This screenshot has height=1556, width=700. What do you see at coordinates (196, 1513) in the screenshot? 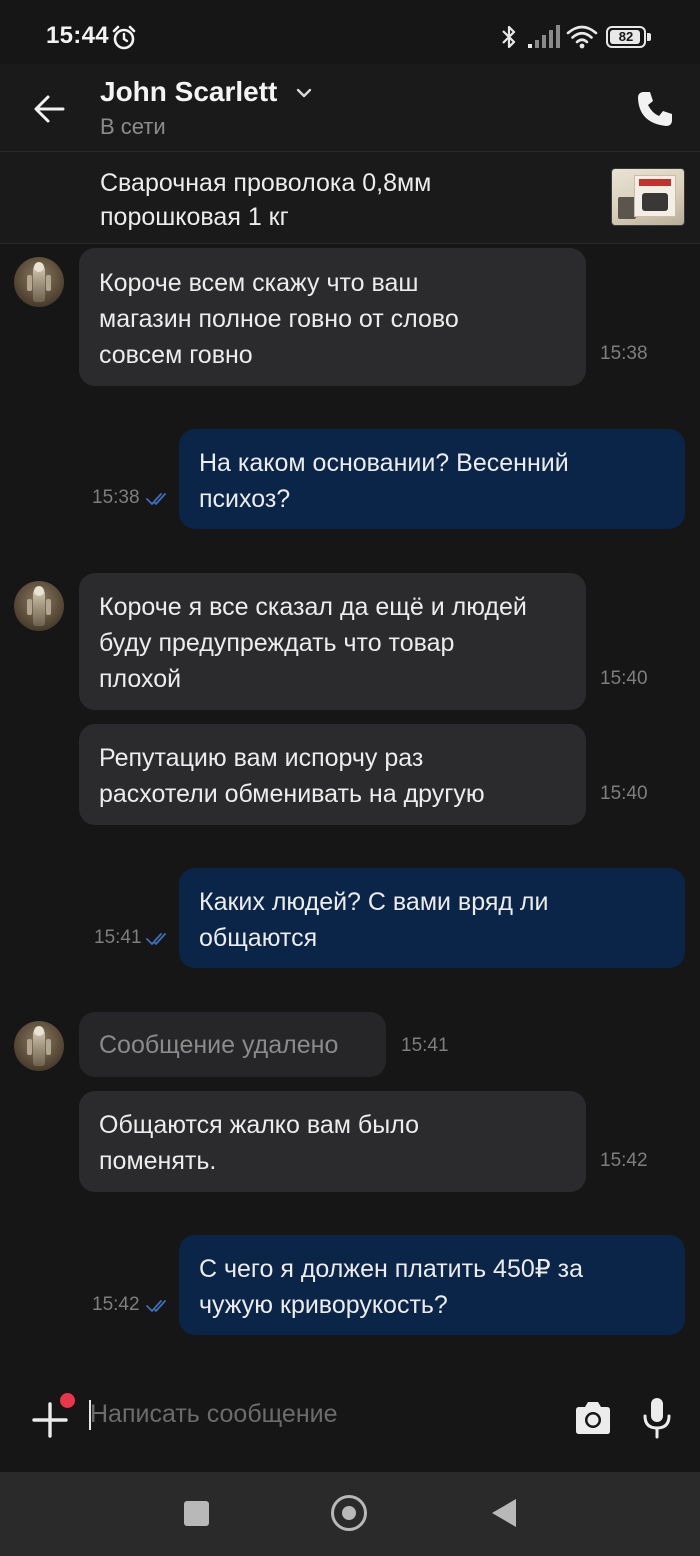
I see `recents-button` at bounding box center [196, 1513].